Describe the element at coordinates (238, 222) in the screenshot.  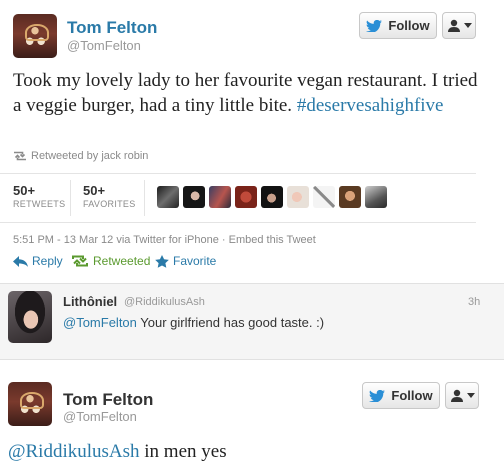
I see `stats-divider-bottom` at that location.